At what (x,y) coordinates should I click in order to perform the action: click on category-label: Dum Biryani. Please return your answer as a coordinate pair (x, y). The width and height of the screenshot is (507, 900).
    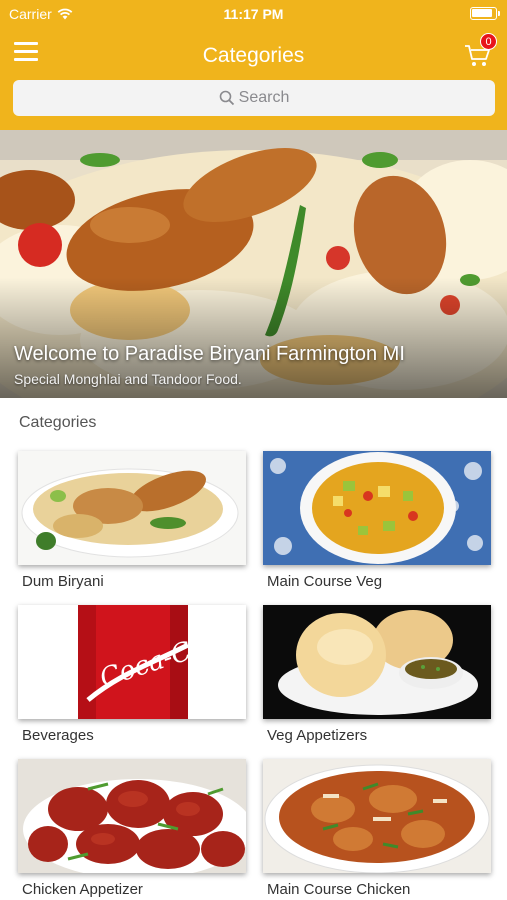
    Looking at the image, I should click on (63, 581).